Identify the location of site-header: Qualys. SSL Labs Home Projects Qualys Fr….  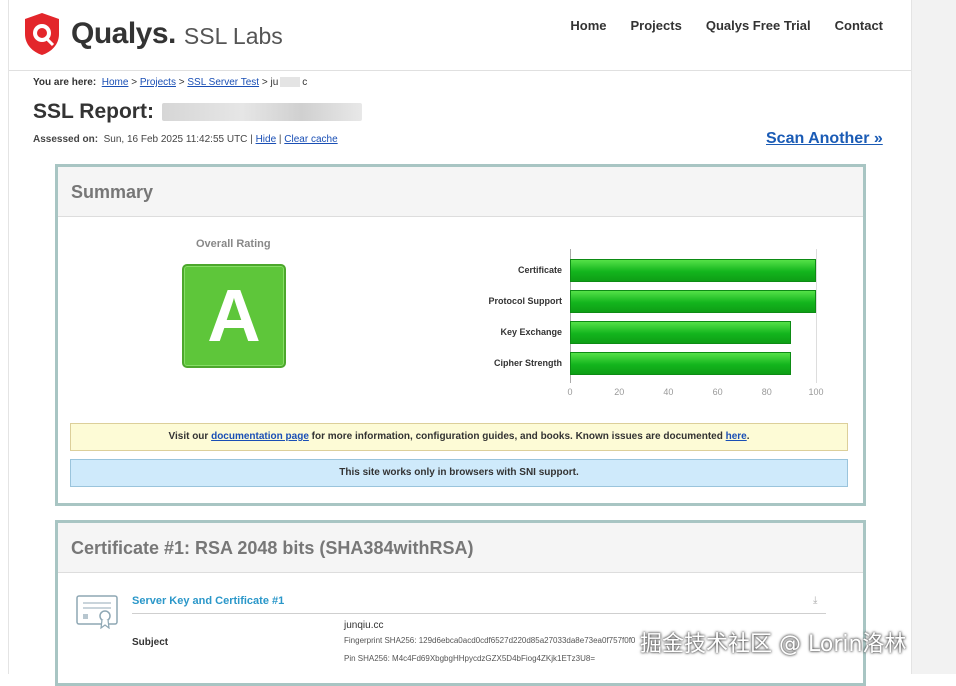
(460, 35).